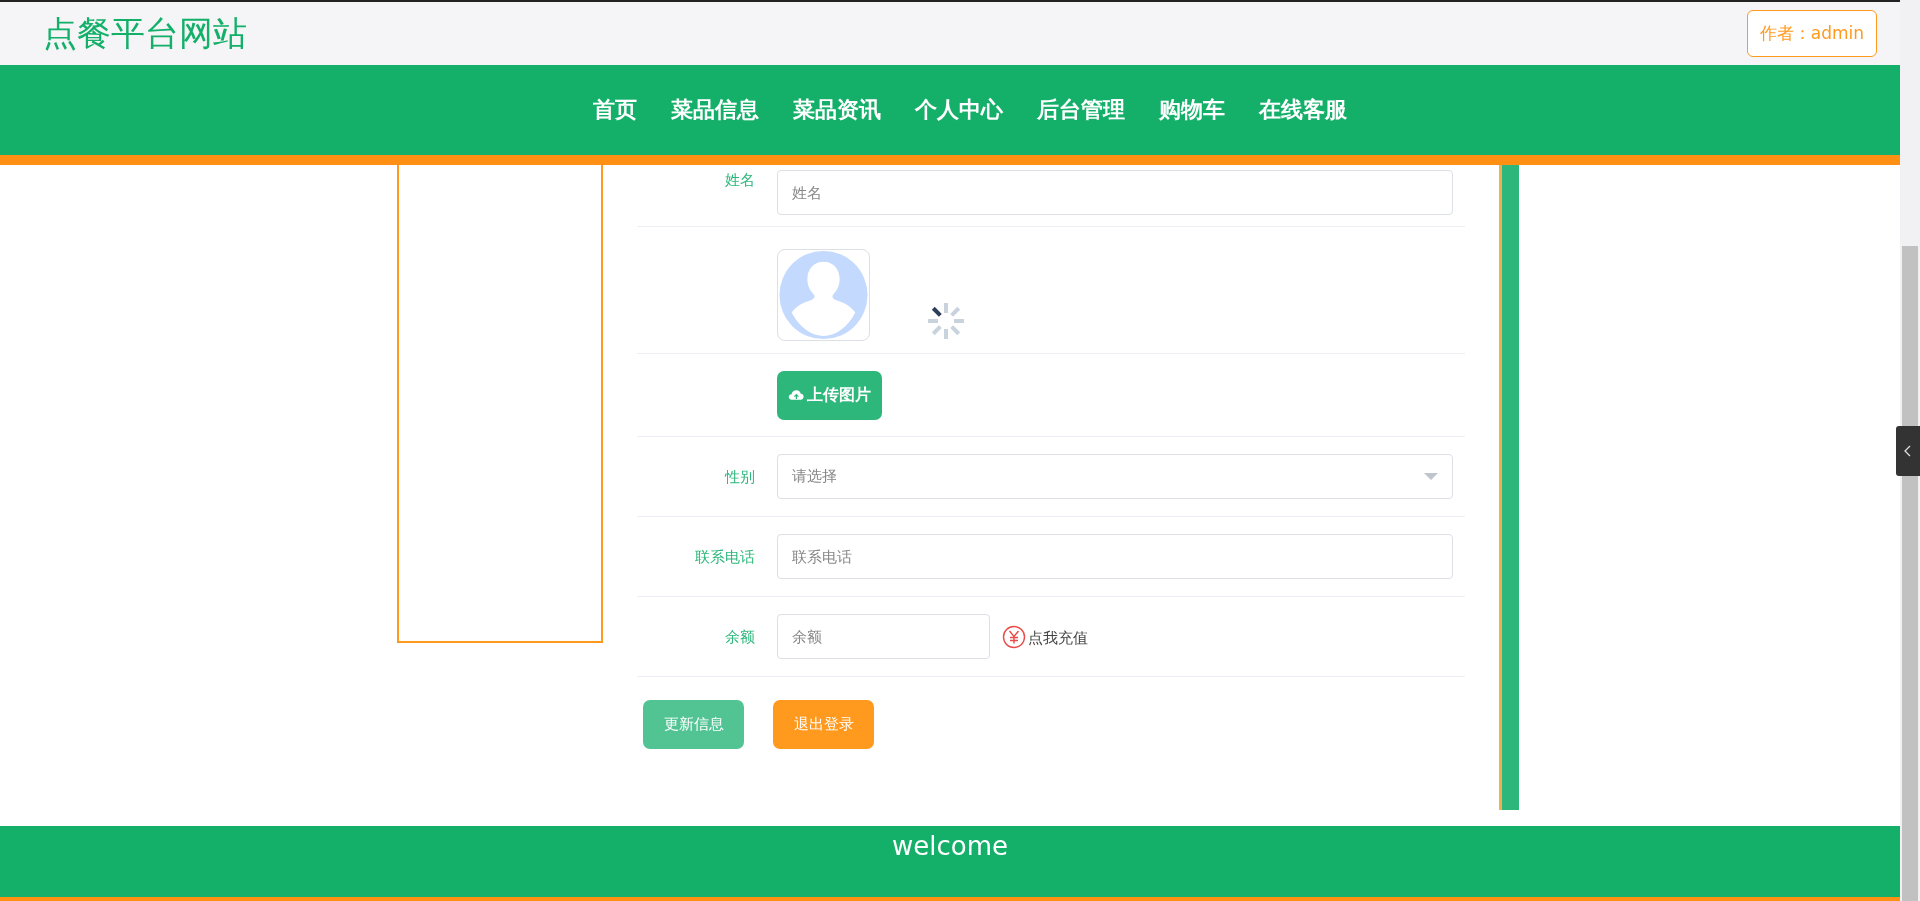 The height and width of the screenshot is (901, 1920). I want to click on site-title: 点餐平台网站, so click(145, 33).